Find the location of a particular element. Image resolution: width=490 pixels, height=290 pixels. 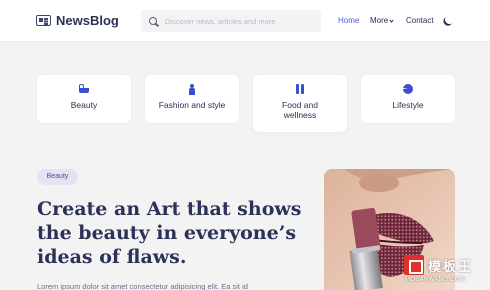

newspaper-icon is located at coordinates (43, 20).